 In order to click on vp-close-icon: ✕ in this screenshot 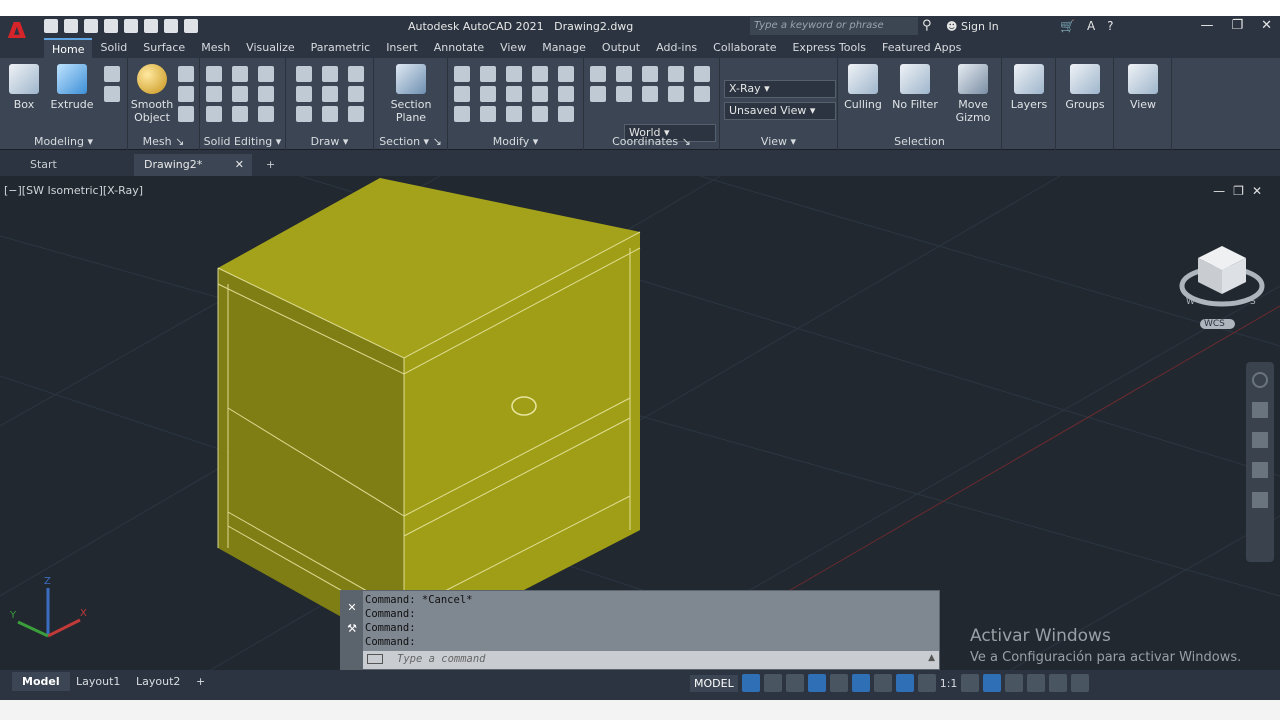, I will do `click(1261, 191)`.